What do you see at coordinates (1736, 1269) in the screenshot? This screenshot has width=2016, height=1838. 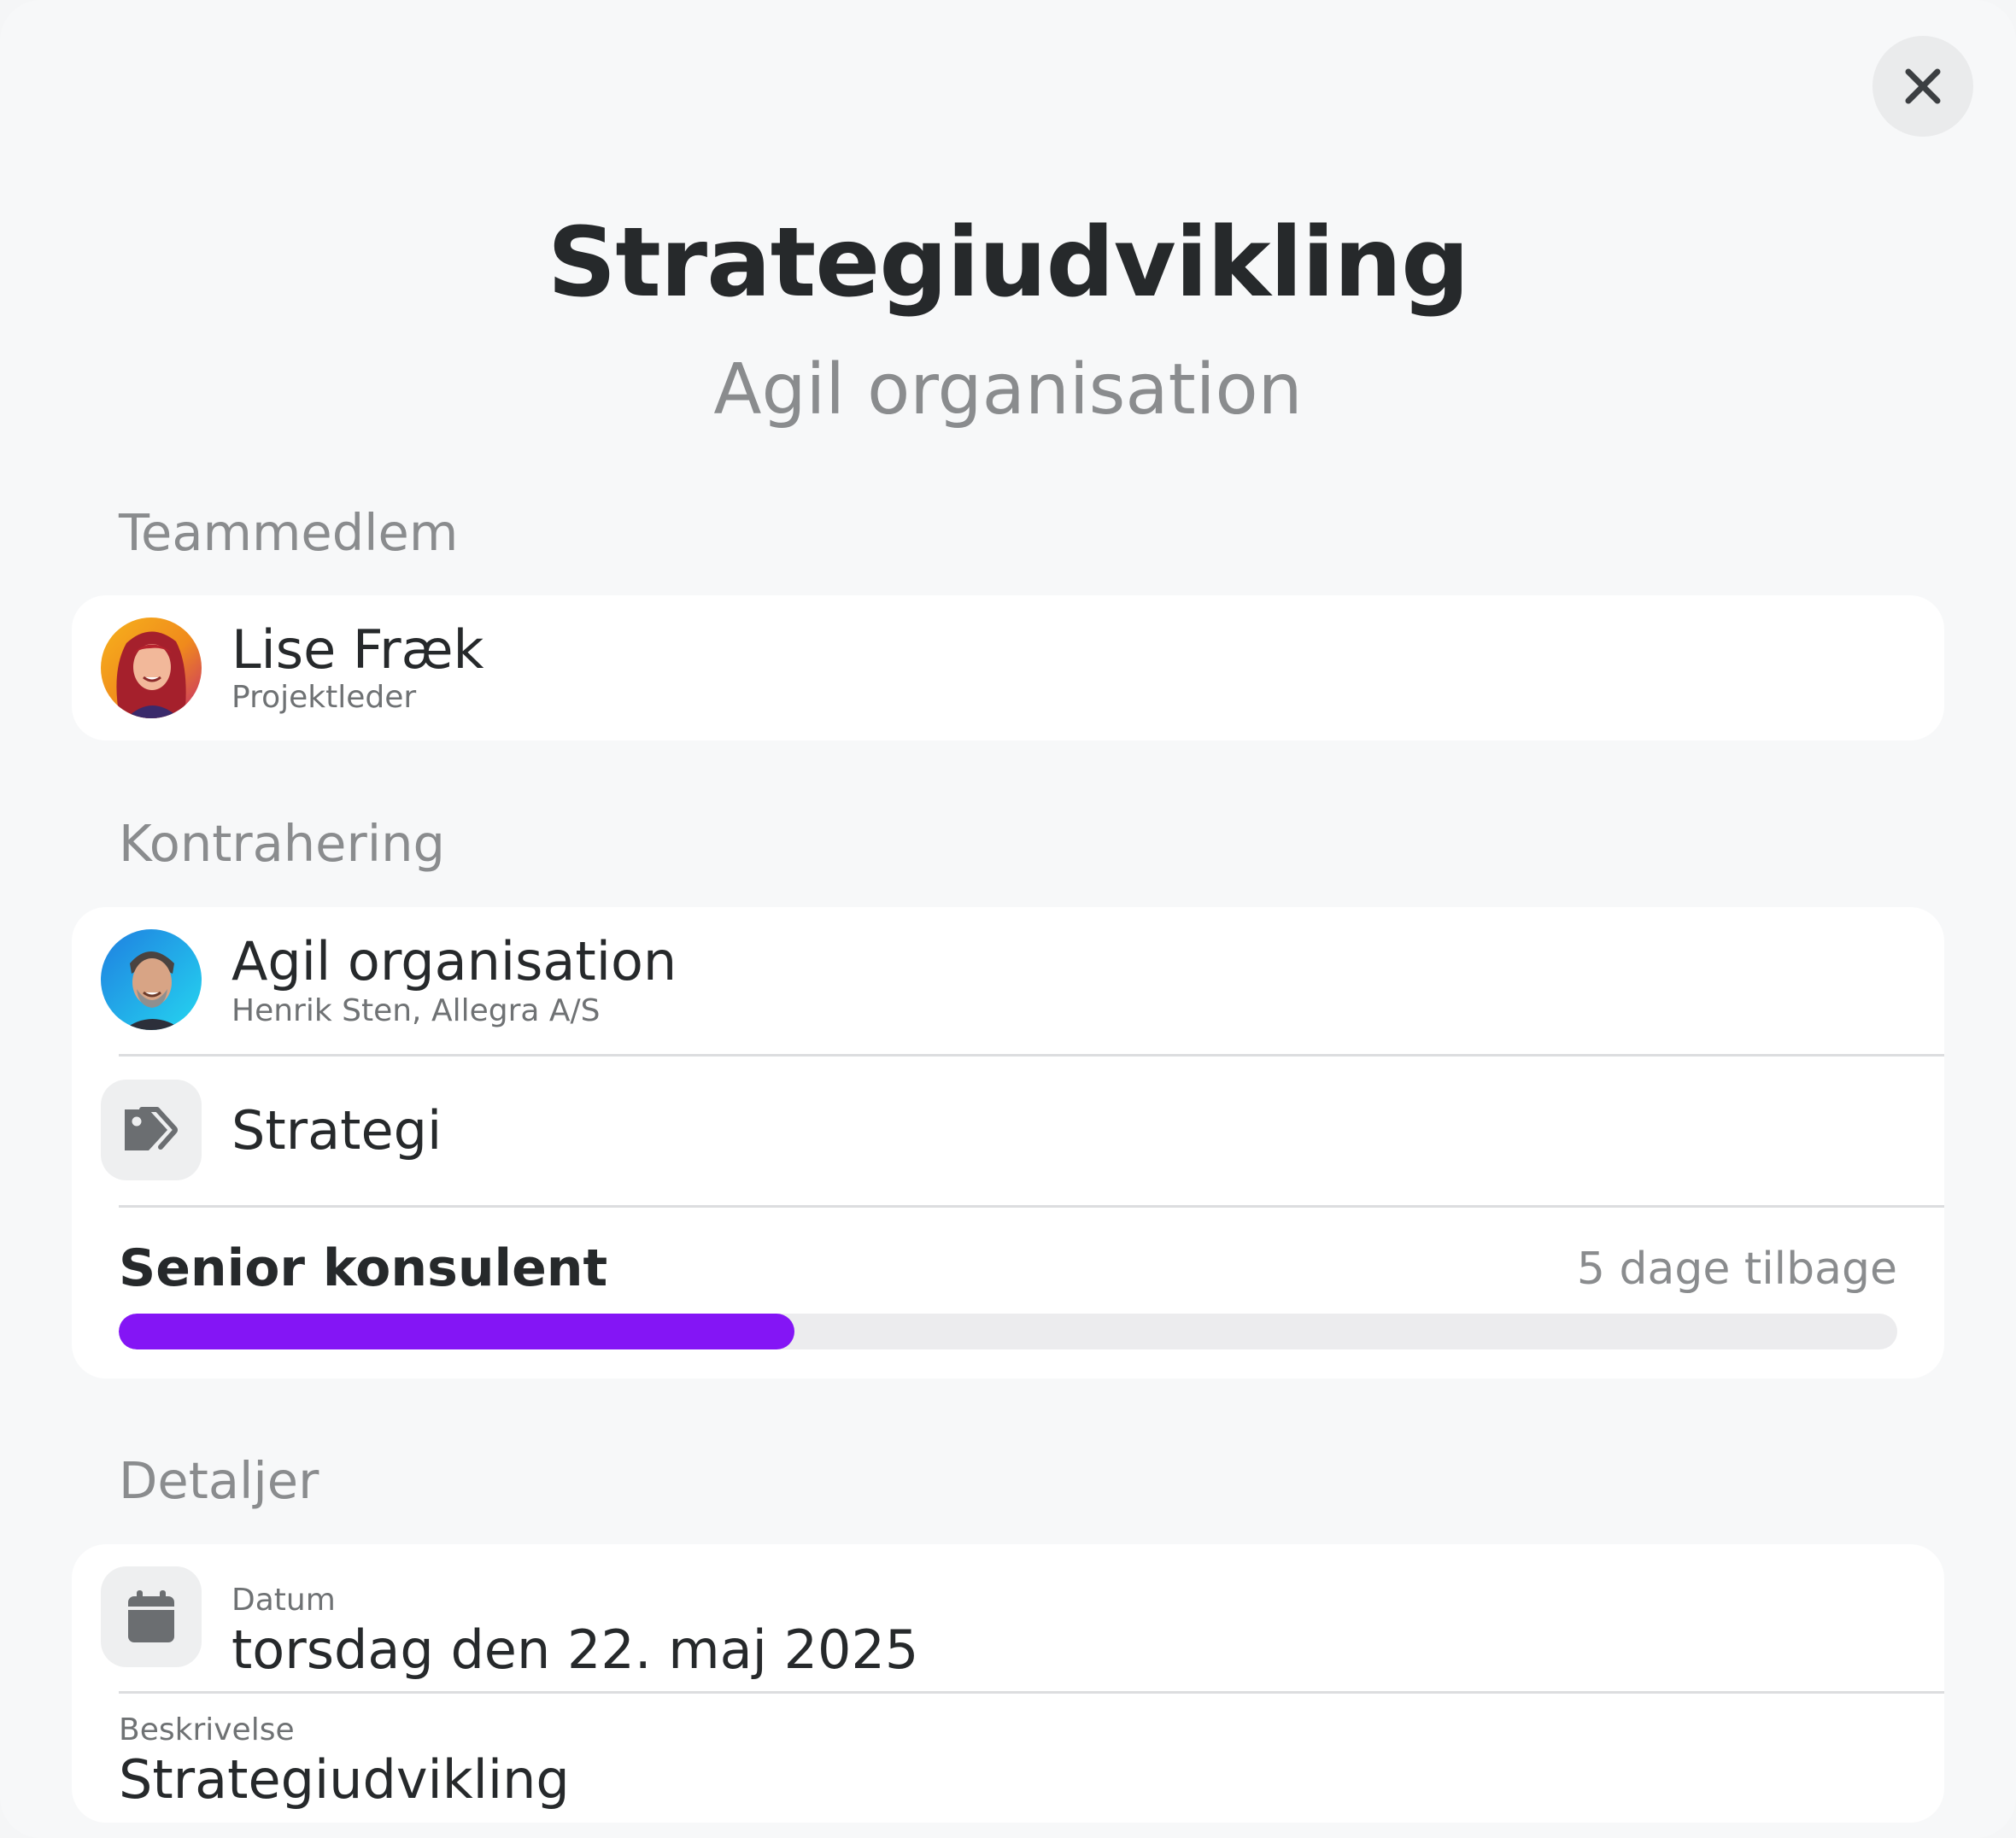 I see `role-time-ago: 5 dage tilbage` at bounding box center [1736, 1269].